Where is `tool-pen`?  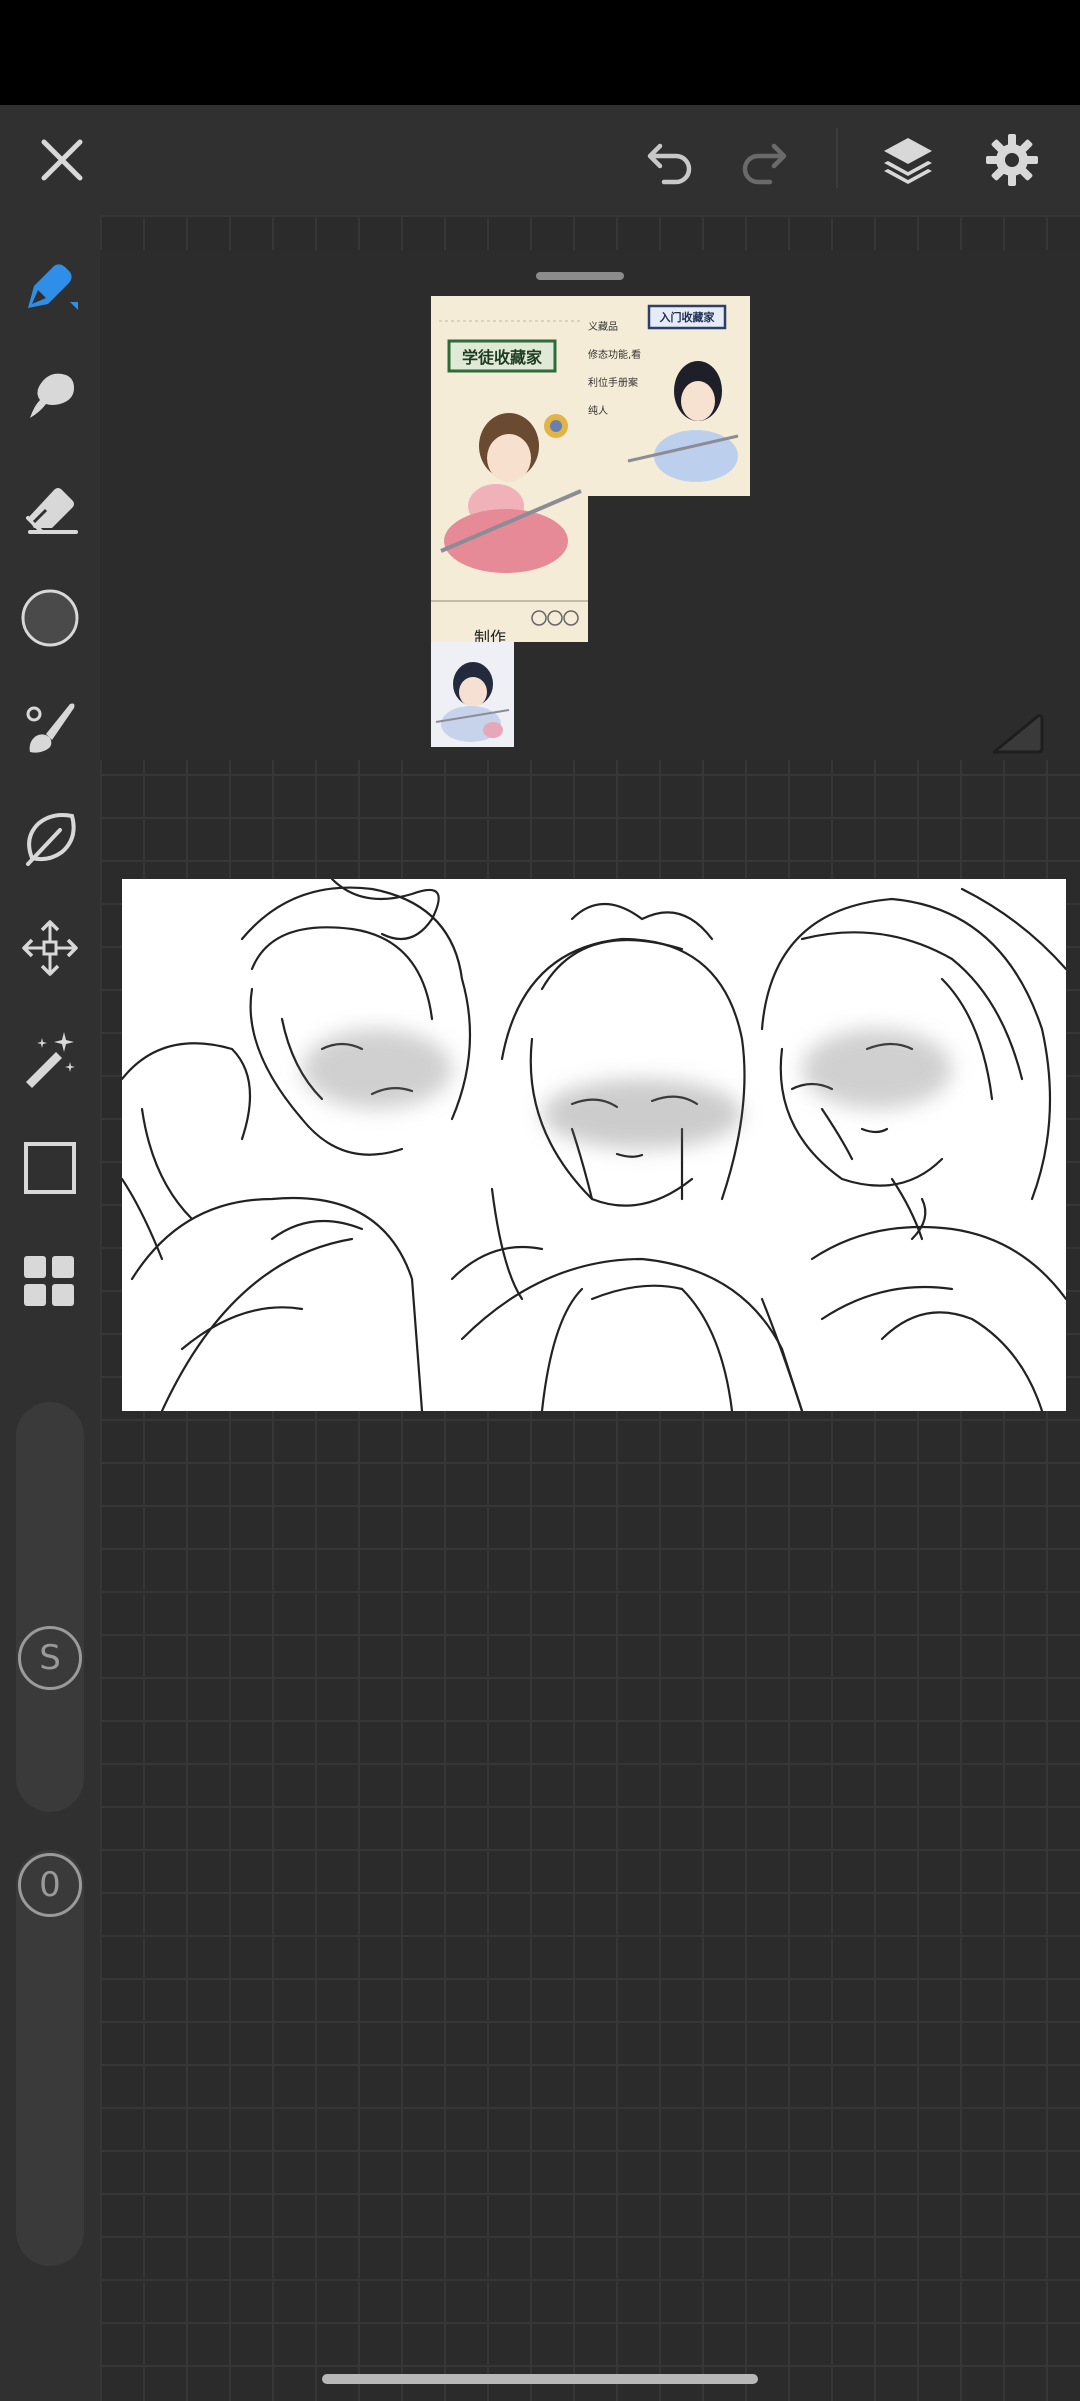 tool-pen is located at coordinates (50, 286).